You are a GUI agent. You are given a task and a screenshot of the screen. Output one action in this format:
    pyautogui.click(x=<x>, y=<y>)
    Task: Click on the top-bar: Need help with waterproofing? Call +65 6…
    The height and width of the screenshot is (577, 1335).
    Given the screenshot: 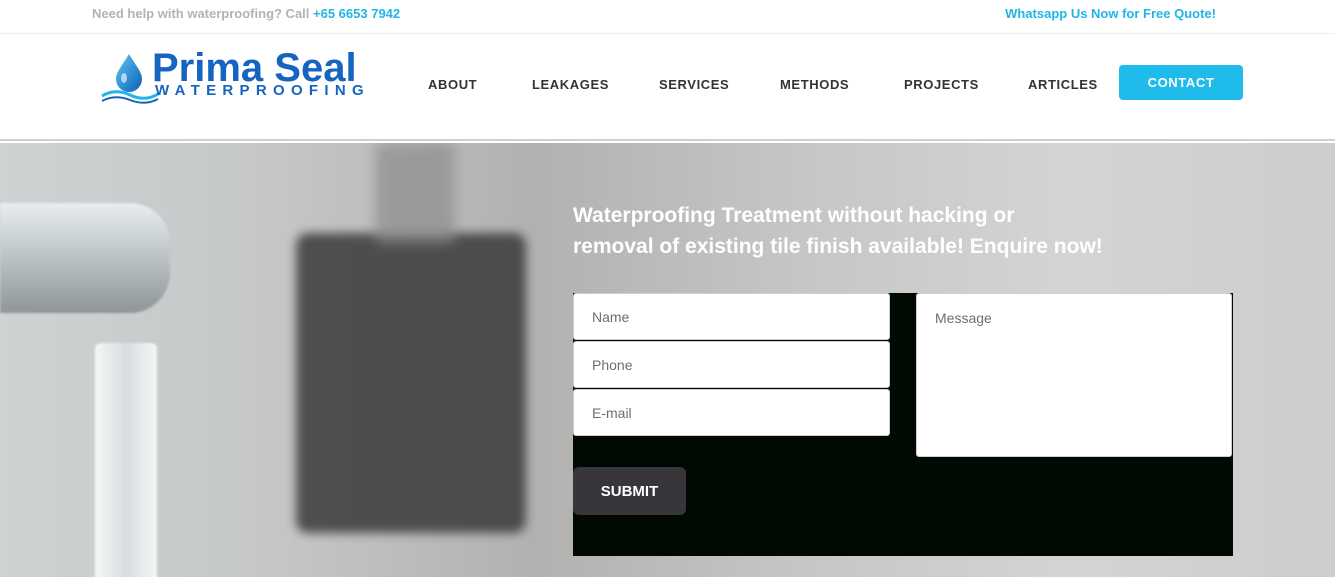 What is the action you would take?
    pyautogui.click(x=667, y=17)
    